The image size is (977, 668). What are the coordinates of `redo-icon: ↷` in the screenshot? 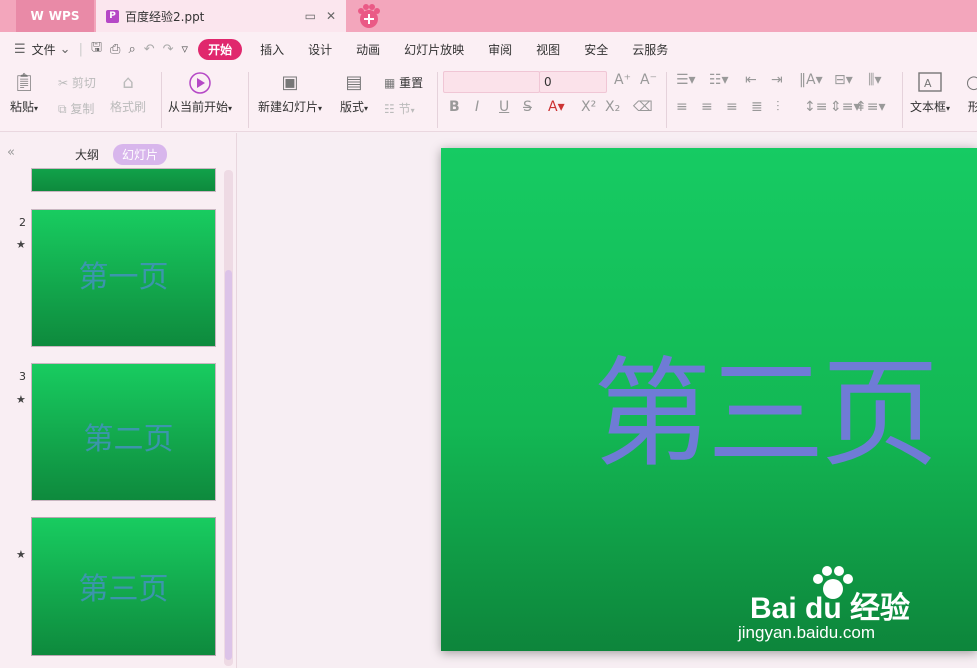 It's located at (168, 49).